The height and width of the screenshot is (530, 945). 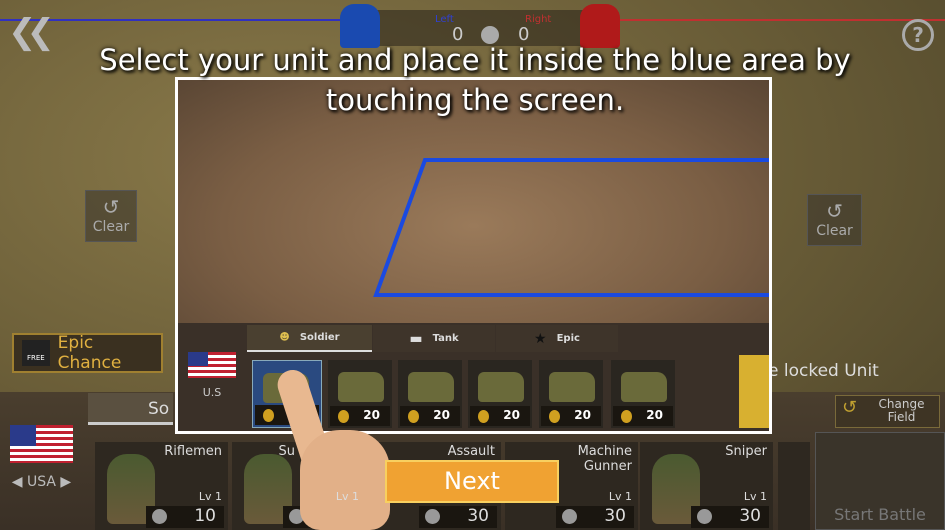 I want to click on soldier-icon: ☻, so click(x=284, y=337).